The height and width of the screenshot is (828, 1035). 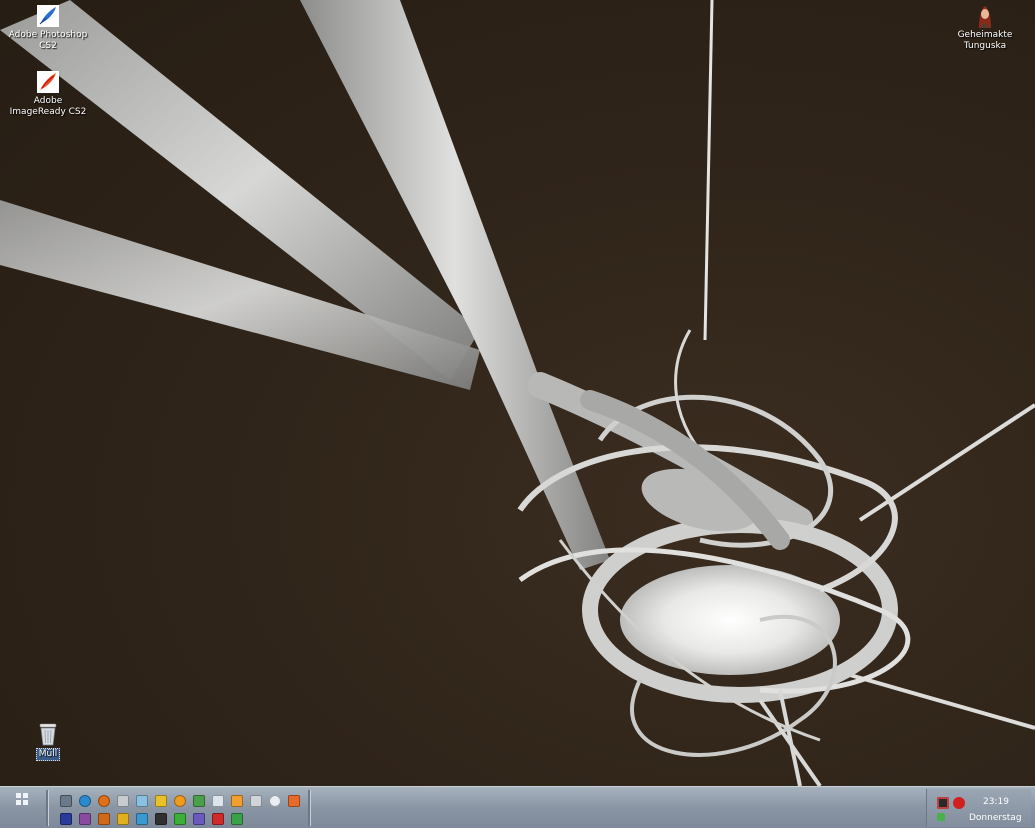 What do you see at coordinates (66, 801) in the screenshot?
I see `camera-icon` at bounding box center [66, 801].